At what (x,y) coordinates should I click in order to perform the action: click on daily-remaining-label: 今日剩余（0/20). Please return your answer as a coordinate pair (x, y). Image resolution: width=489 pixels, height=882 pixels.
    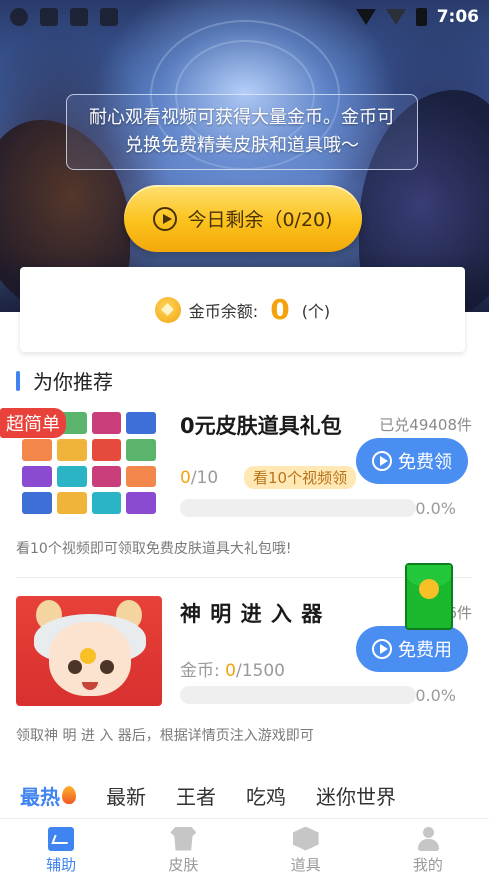
    Looking at the image, I should click on (260, 220).